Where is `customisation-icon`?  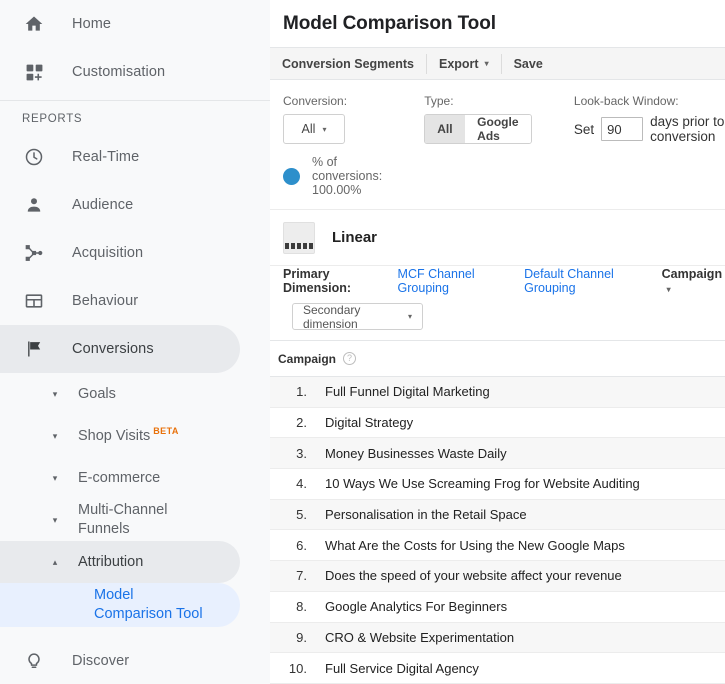
customisation-icon is located at coordinates (34, 72).